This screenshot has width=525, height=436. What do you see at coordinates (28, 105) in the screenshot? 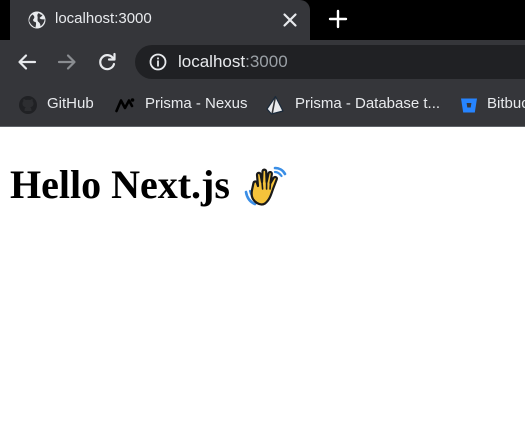
I see `github-icon` at bounding box center [28, 105].